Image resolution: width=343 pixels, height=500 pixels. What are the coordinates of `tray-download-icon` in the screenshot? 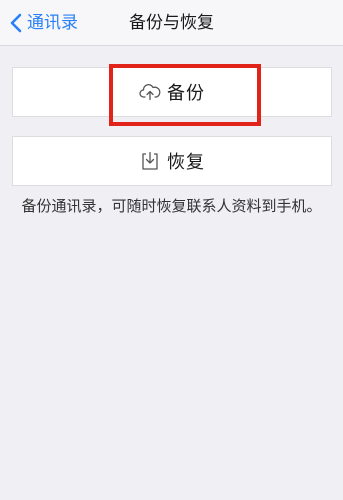 It's located at (150, 161).